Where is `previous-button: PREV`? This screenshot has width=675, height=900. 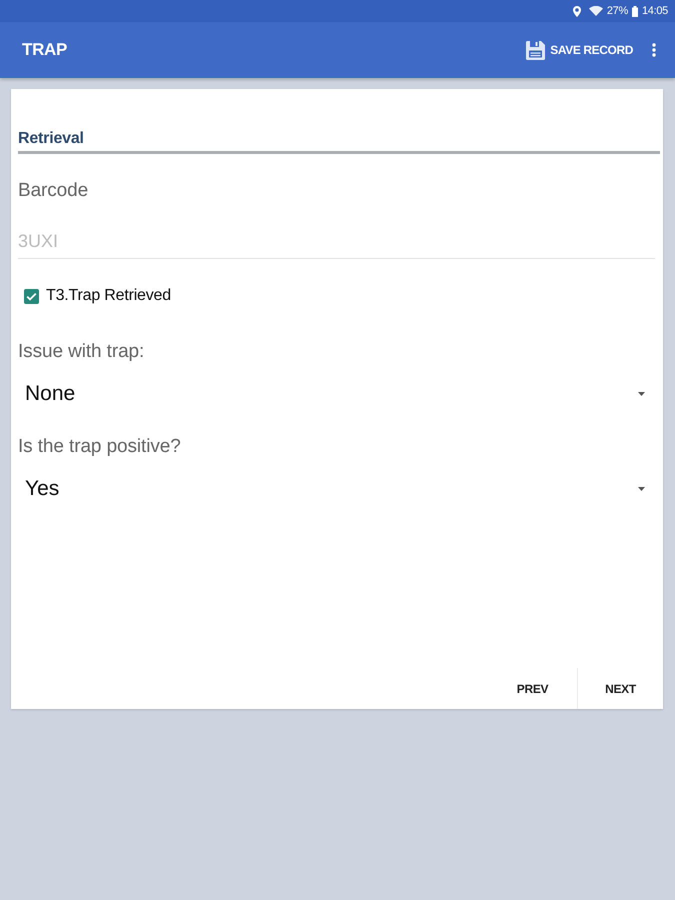 previous-button: PREV is located at coordinates (532, 688).